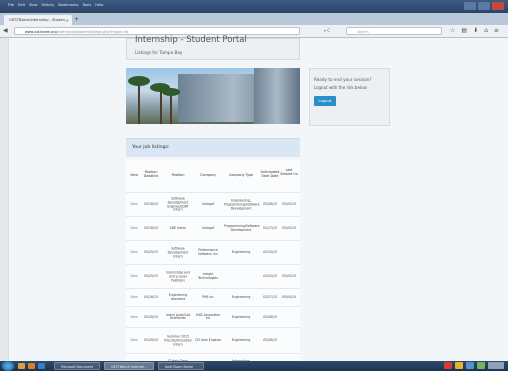  I want to click on col-deadline: Position Deadline, so click(151, 174).